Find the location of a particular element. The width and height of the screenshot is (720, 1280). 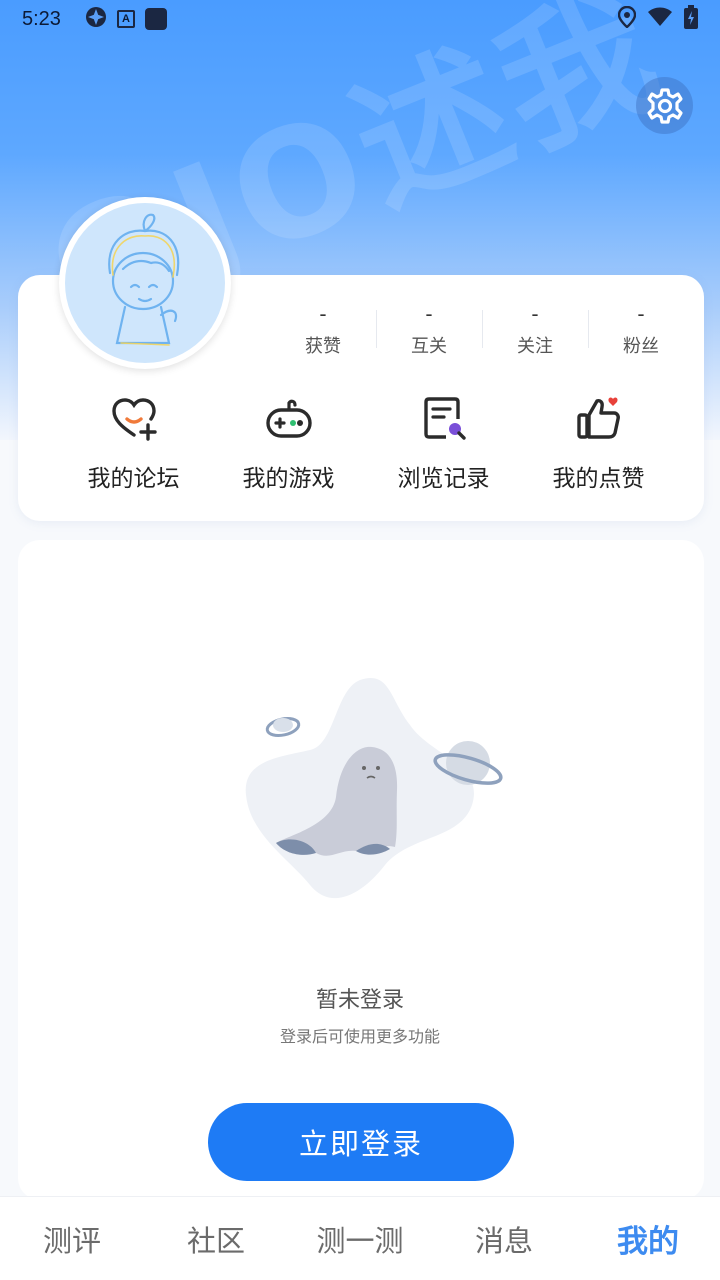

browse-history-button: 浏览记录 is located at coordinates (443, 444).